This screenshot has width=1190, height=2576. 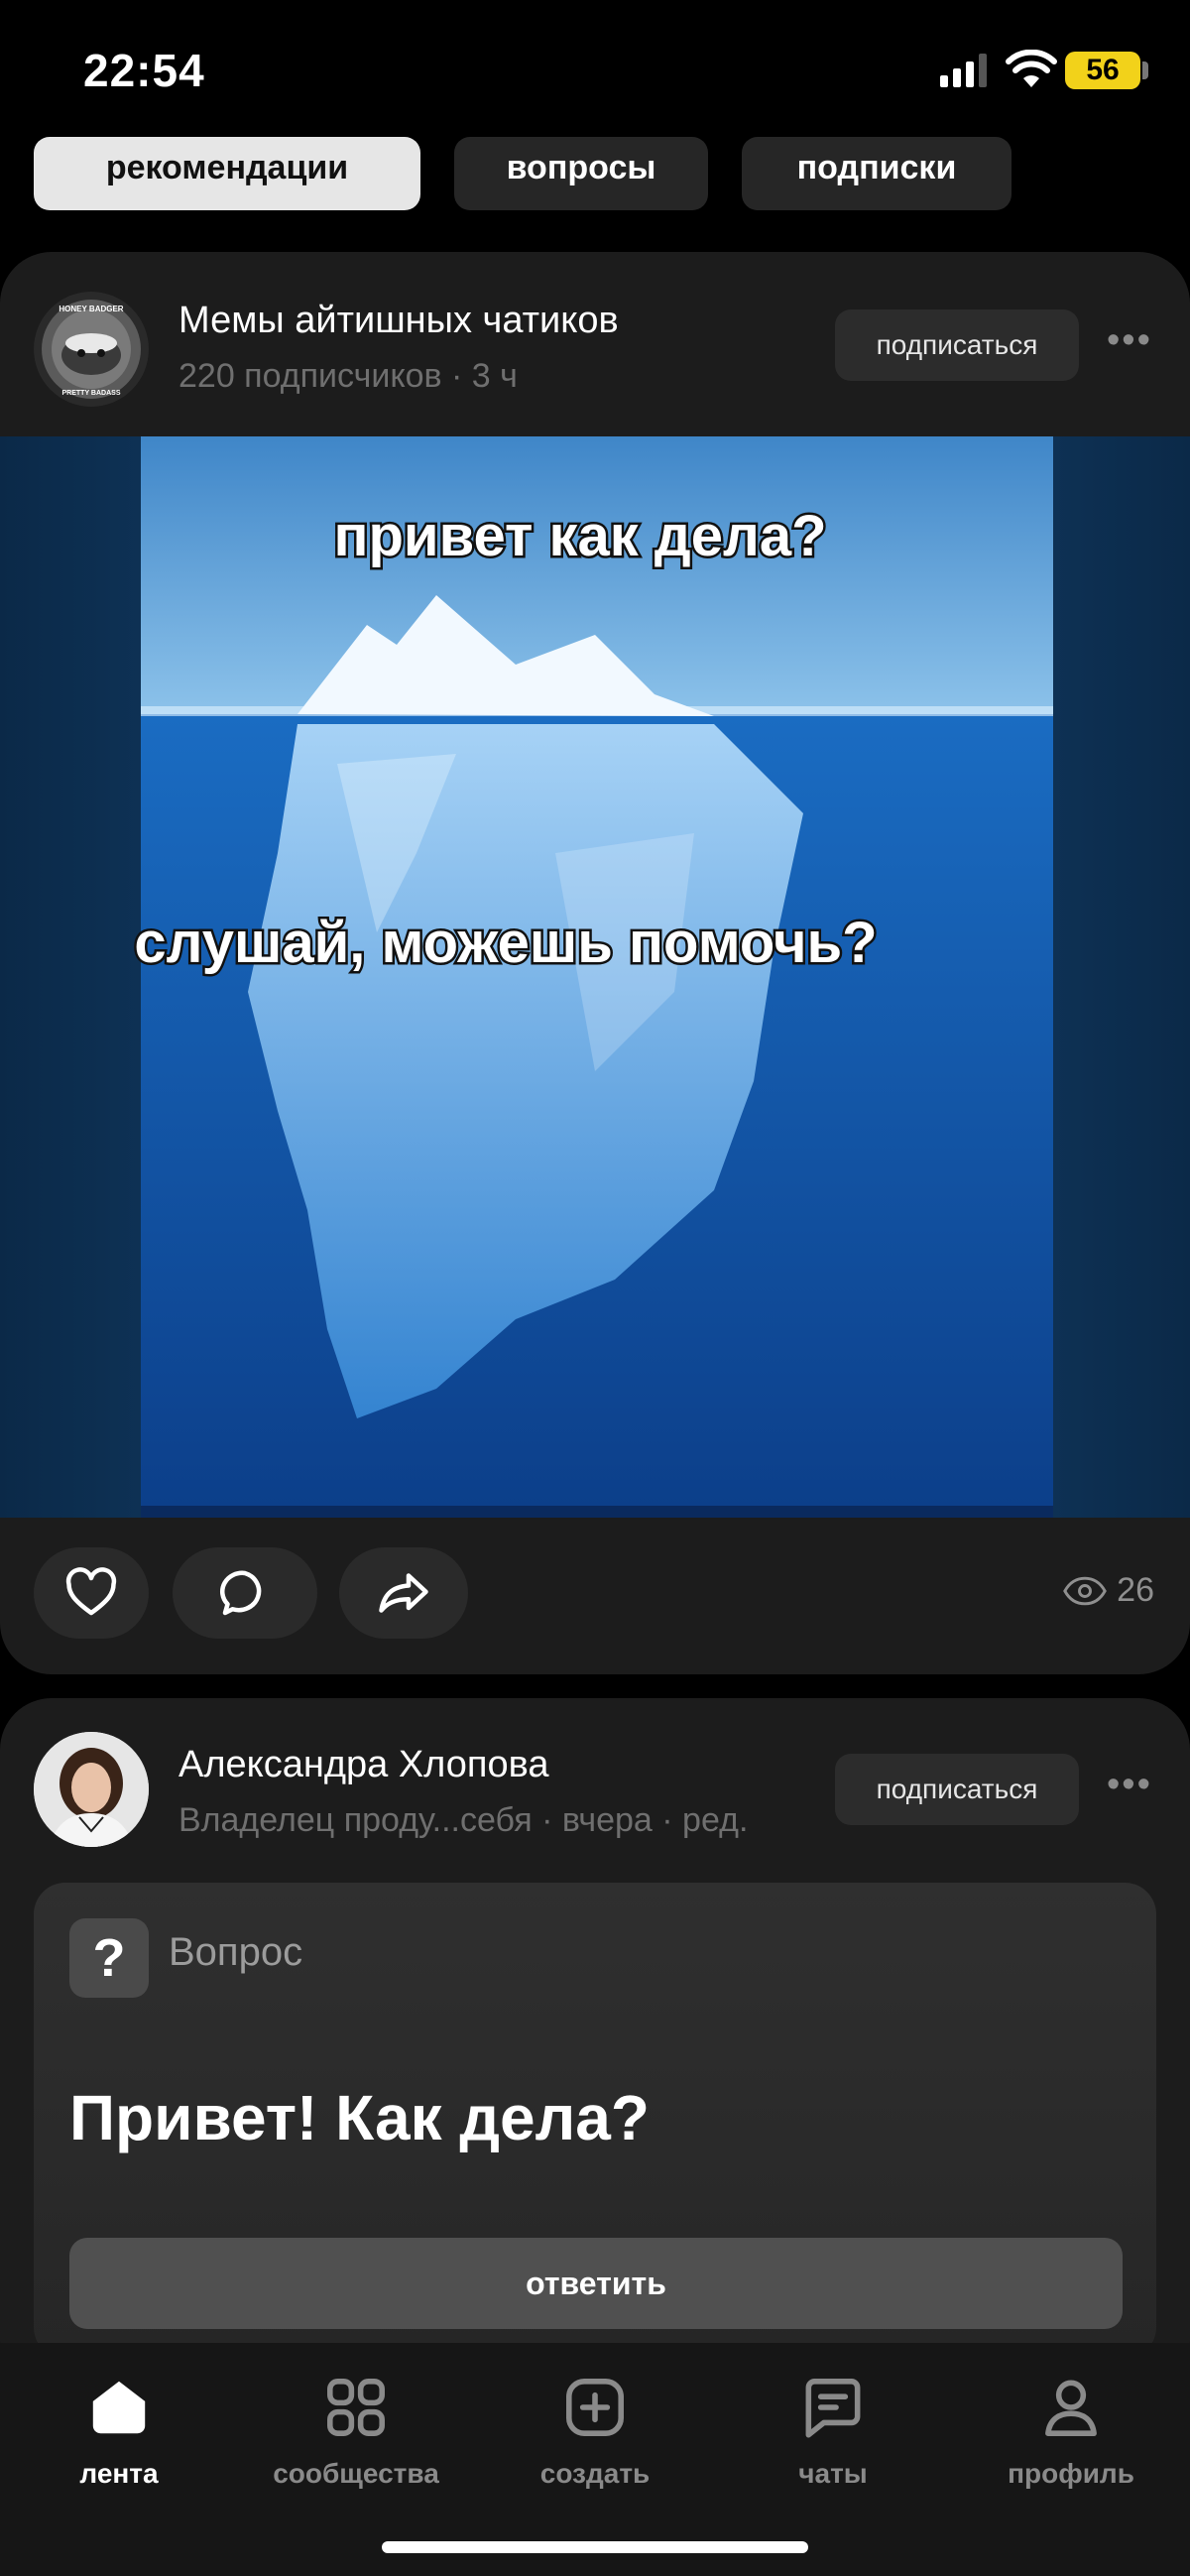 I want to click on nav-chats: чаты, so click(x=833, y=2430).